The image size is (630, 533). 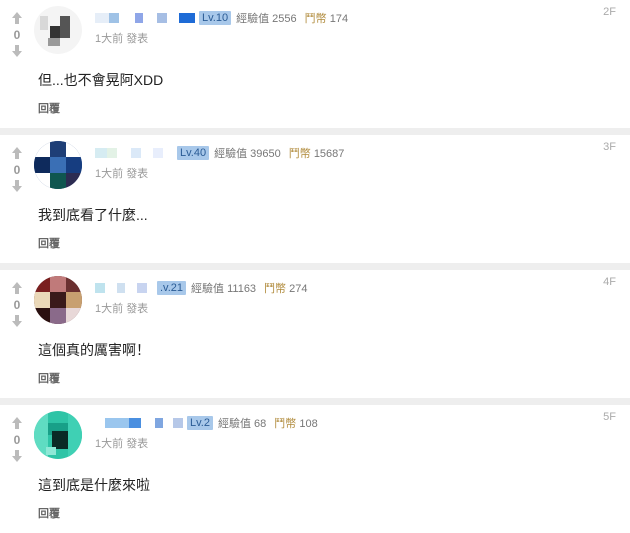 I want to click on comment-text: 這到底是什麼來啦, so click(x=94, y=485).